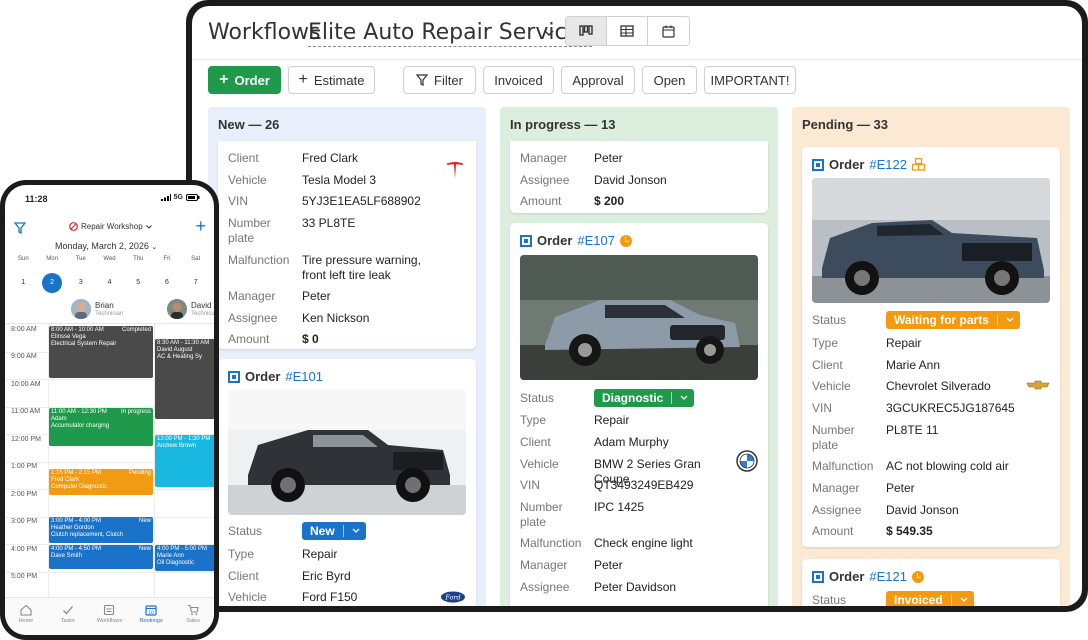  I want to click on chip-approval: Approval, so click(598, 80).